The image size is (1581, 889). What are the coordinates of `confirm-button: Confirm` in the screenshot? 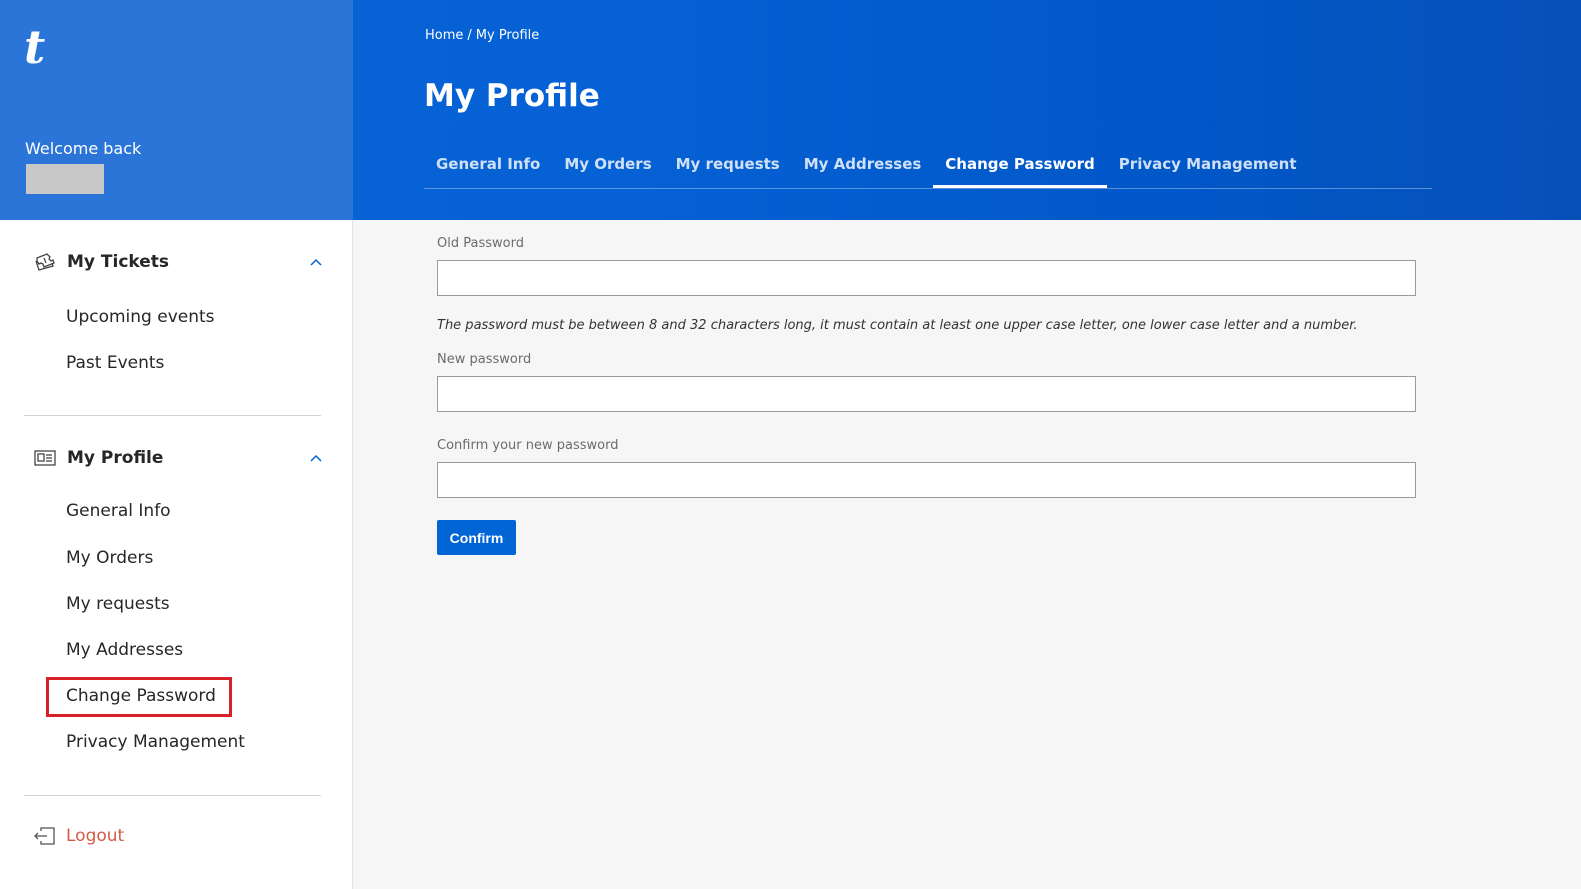 It's located at (476, 537).